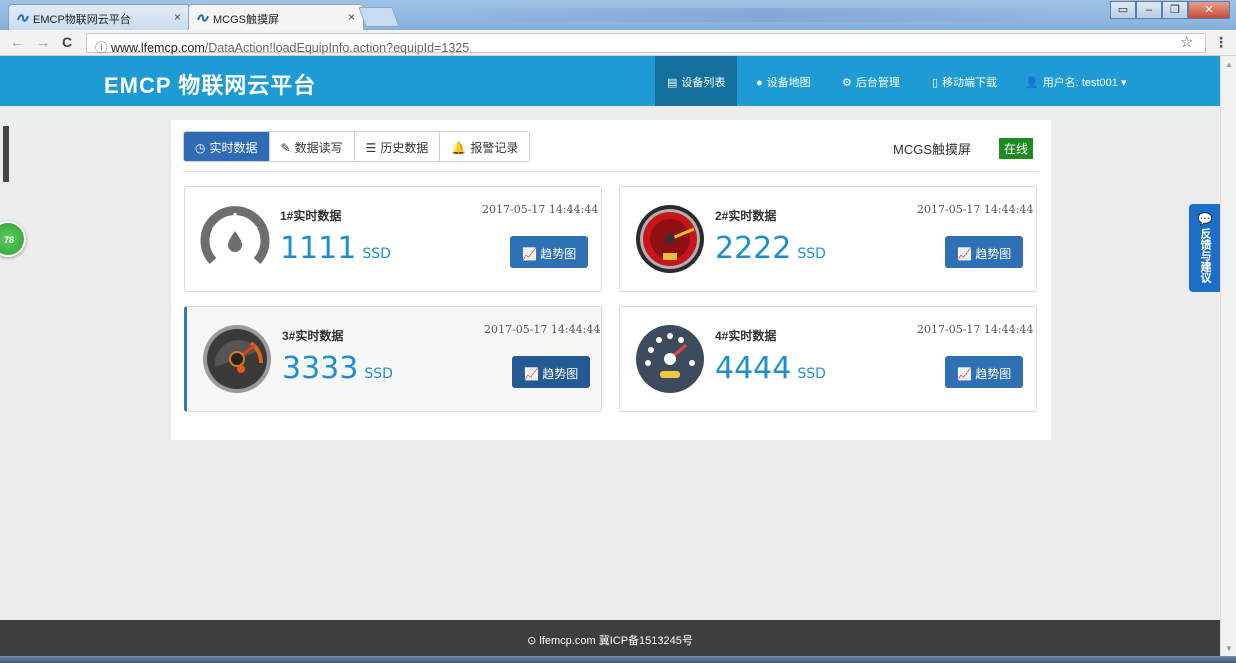 This screenshot has height=663, width=1236. What do you see at coordinates (285, 148) in the screenshot?
I see `pencil-icon: ✎` at bounding box center [285, 148].